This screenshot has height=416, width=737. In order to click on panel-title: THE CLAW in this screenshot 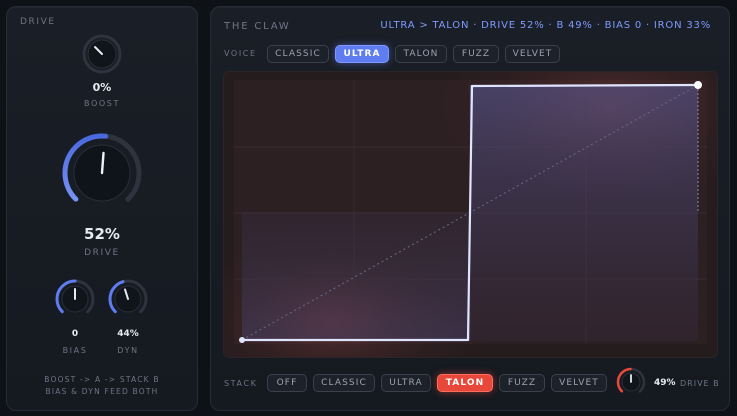, I will do `click(257, 26)`.